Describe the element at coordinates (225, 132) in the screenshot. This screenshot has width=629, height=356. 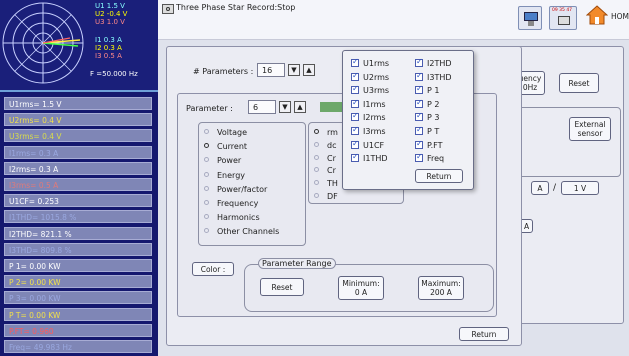
I see `category-radio: Voltage` at that location.